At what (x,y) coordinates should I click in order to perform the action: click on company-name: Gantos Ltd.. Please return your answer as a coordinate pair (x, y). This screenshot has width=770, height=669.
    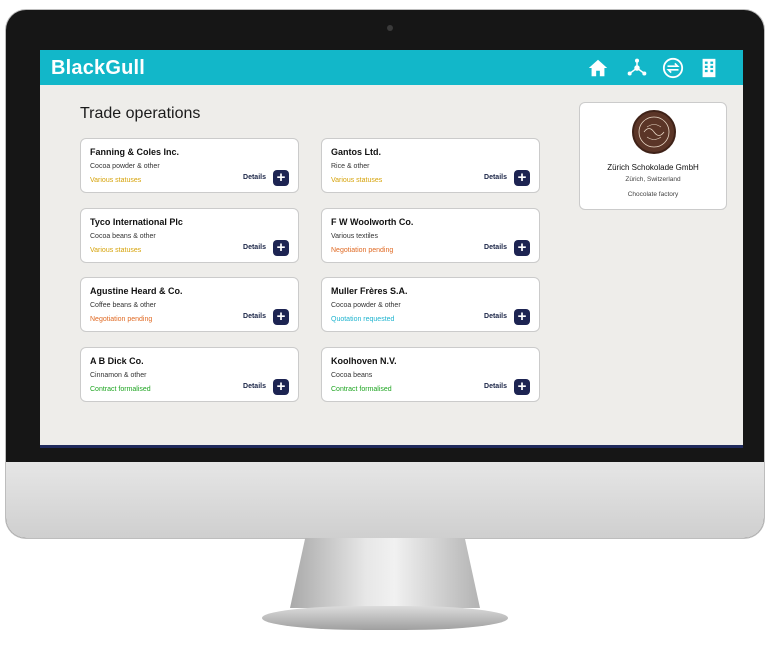
    Looking at the image, I should click on (356, 152).